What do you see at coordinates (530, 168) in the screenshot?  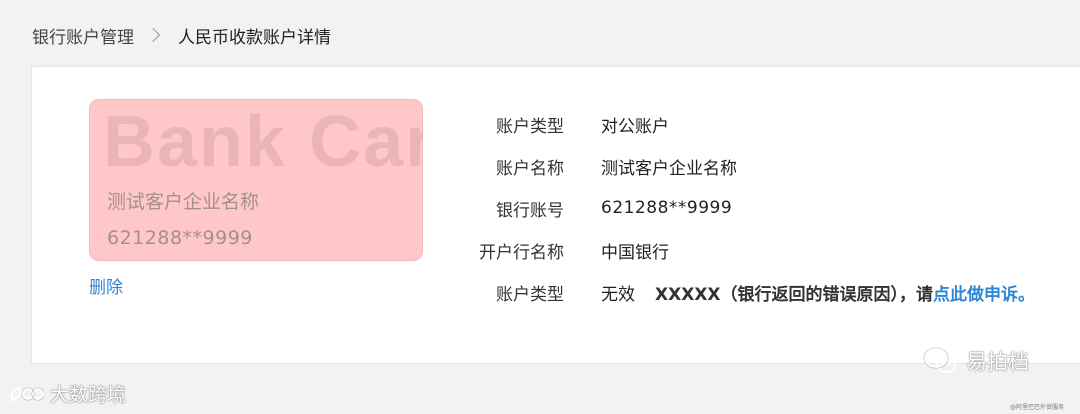 I see `detail-label: 账户名称` at bounding box center [530, 168].